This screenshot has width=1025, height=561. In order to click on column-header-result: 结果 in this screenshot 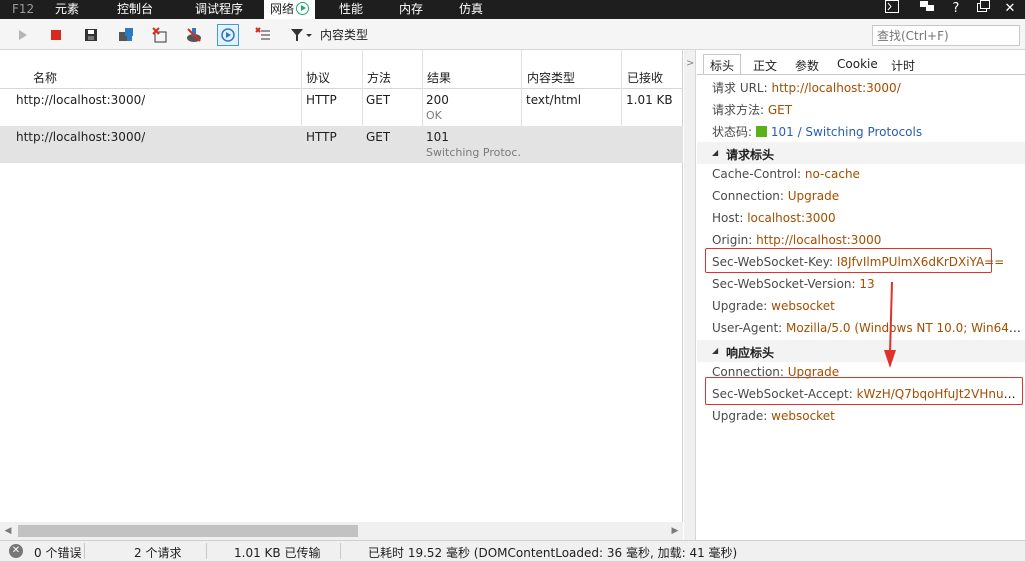, I will do `click(439, 77)`.